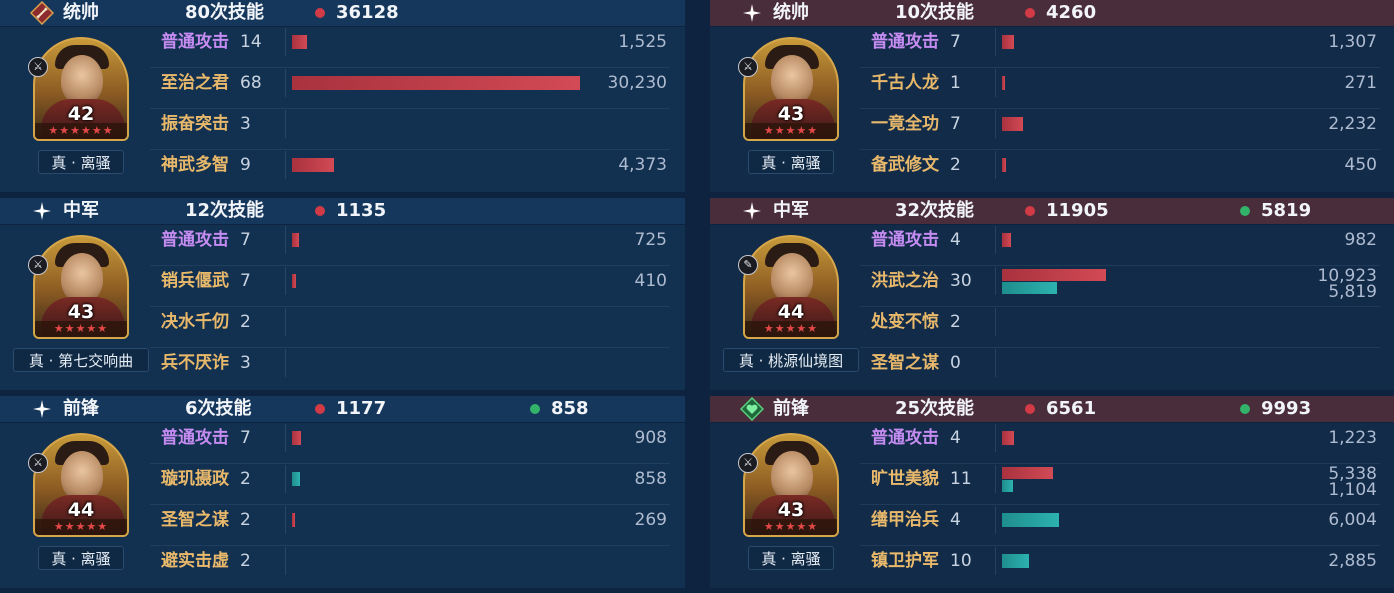 This screenshot has width=1394, height=593. Describe the element at coordinates (1360, 240) in the screenshot. I see `damage-value: 982` at that location.